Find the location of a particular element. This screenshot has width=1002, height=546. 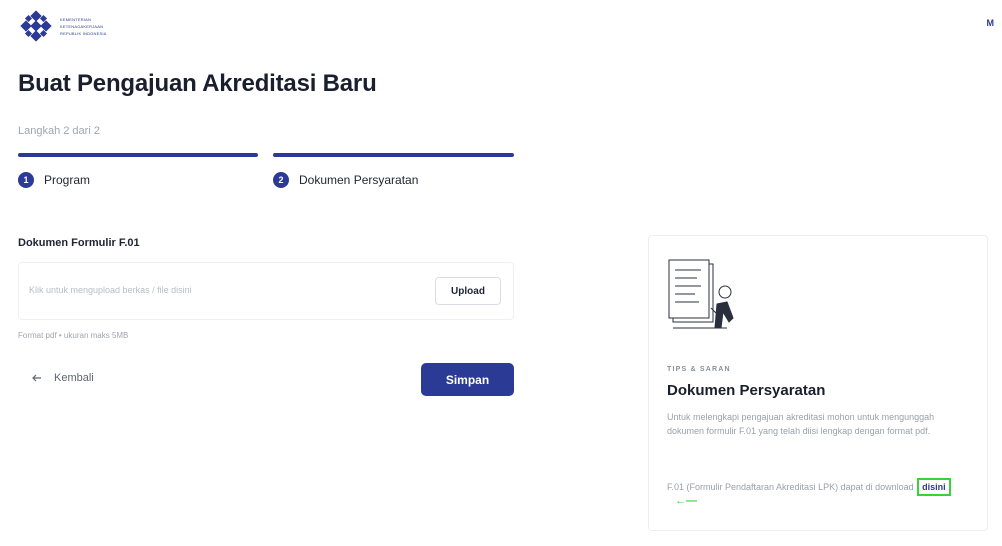

file-format-hint: Format pdf • ukuran maks 5MB is located at coordinates (73, 335).